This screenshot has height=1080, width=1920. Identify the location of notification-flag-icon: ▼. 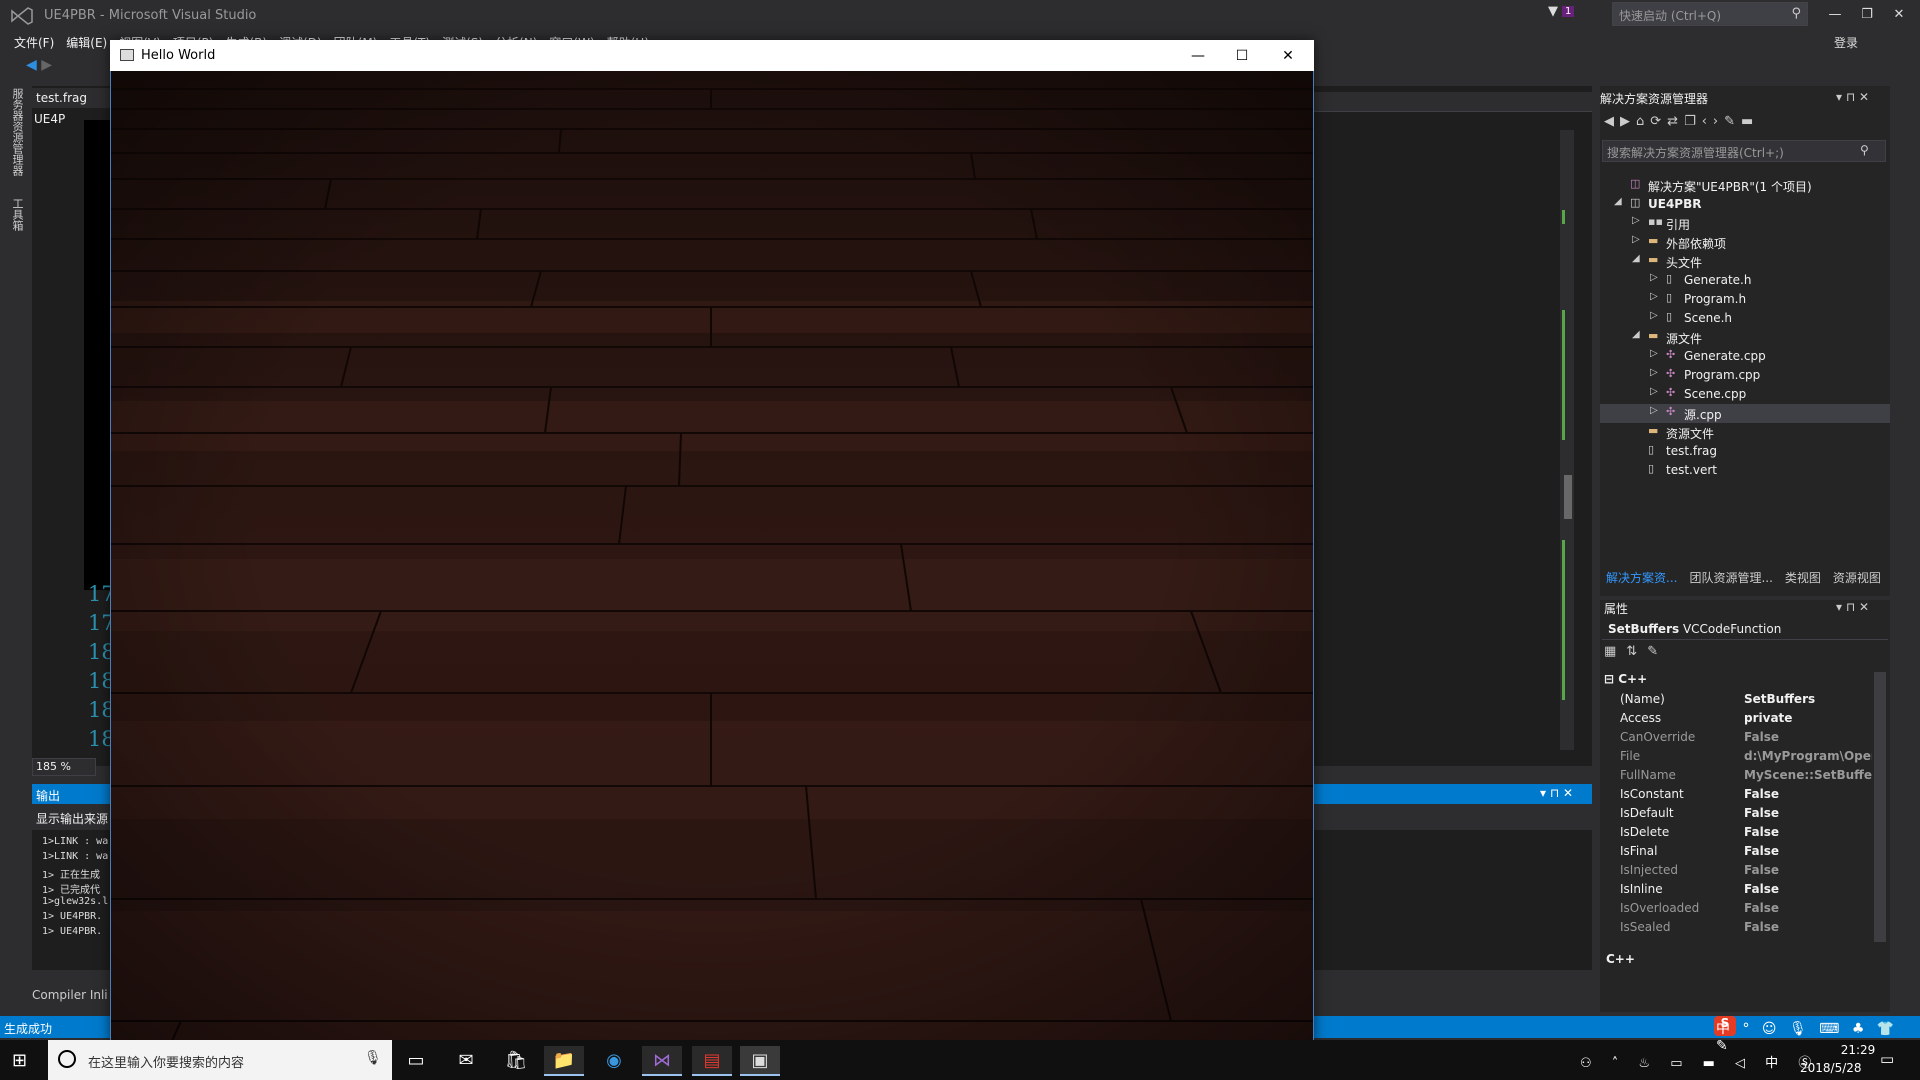
(1553, 11).